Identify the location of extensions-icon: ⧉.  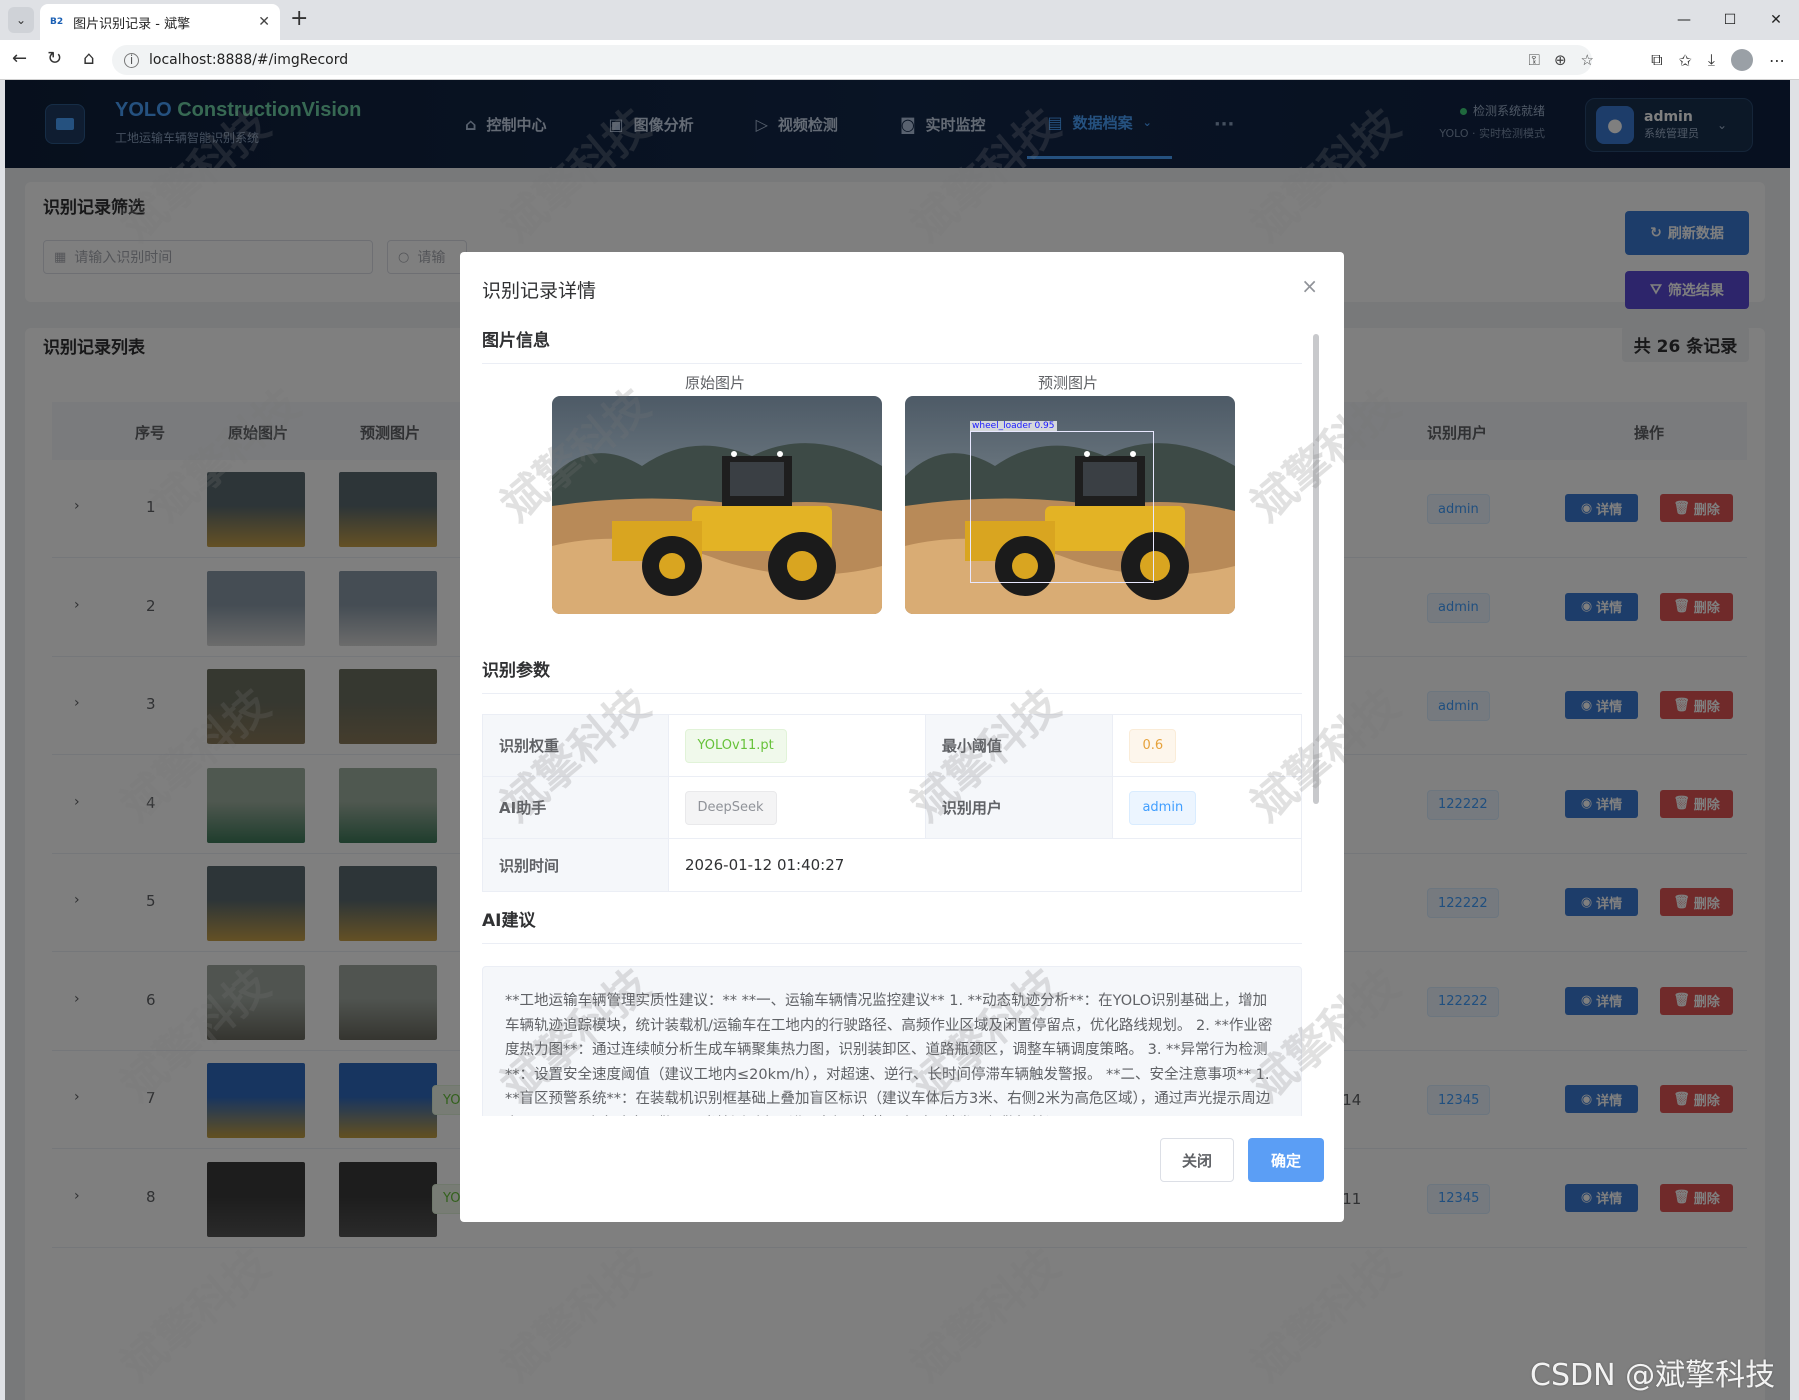
(1656, 60).